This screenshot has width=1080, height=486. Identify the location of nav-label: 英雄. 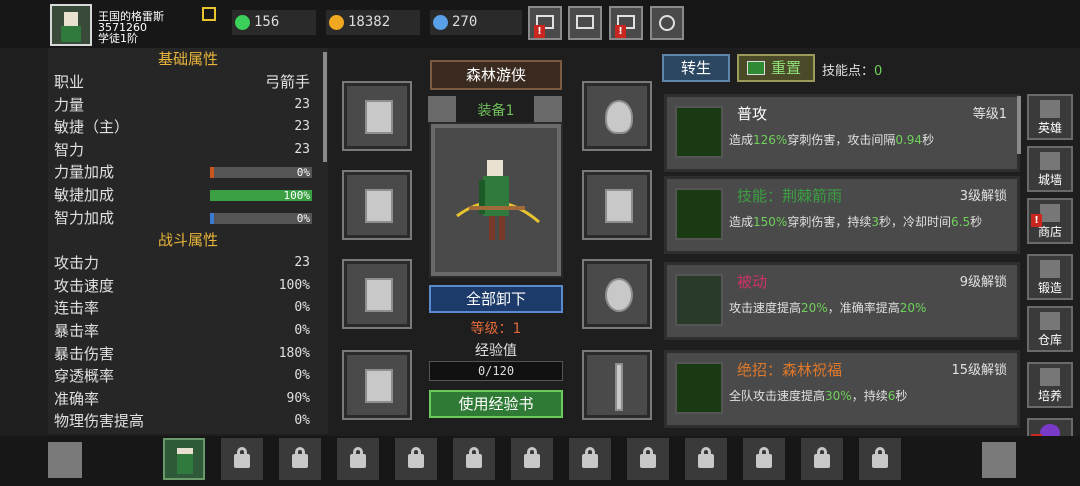
(1049, 128).